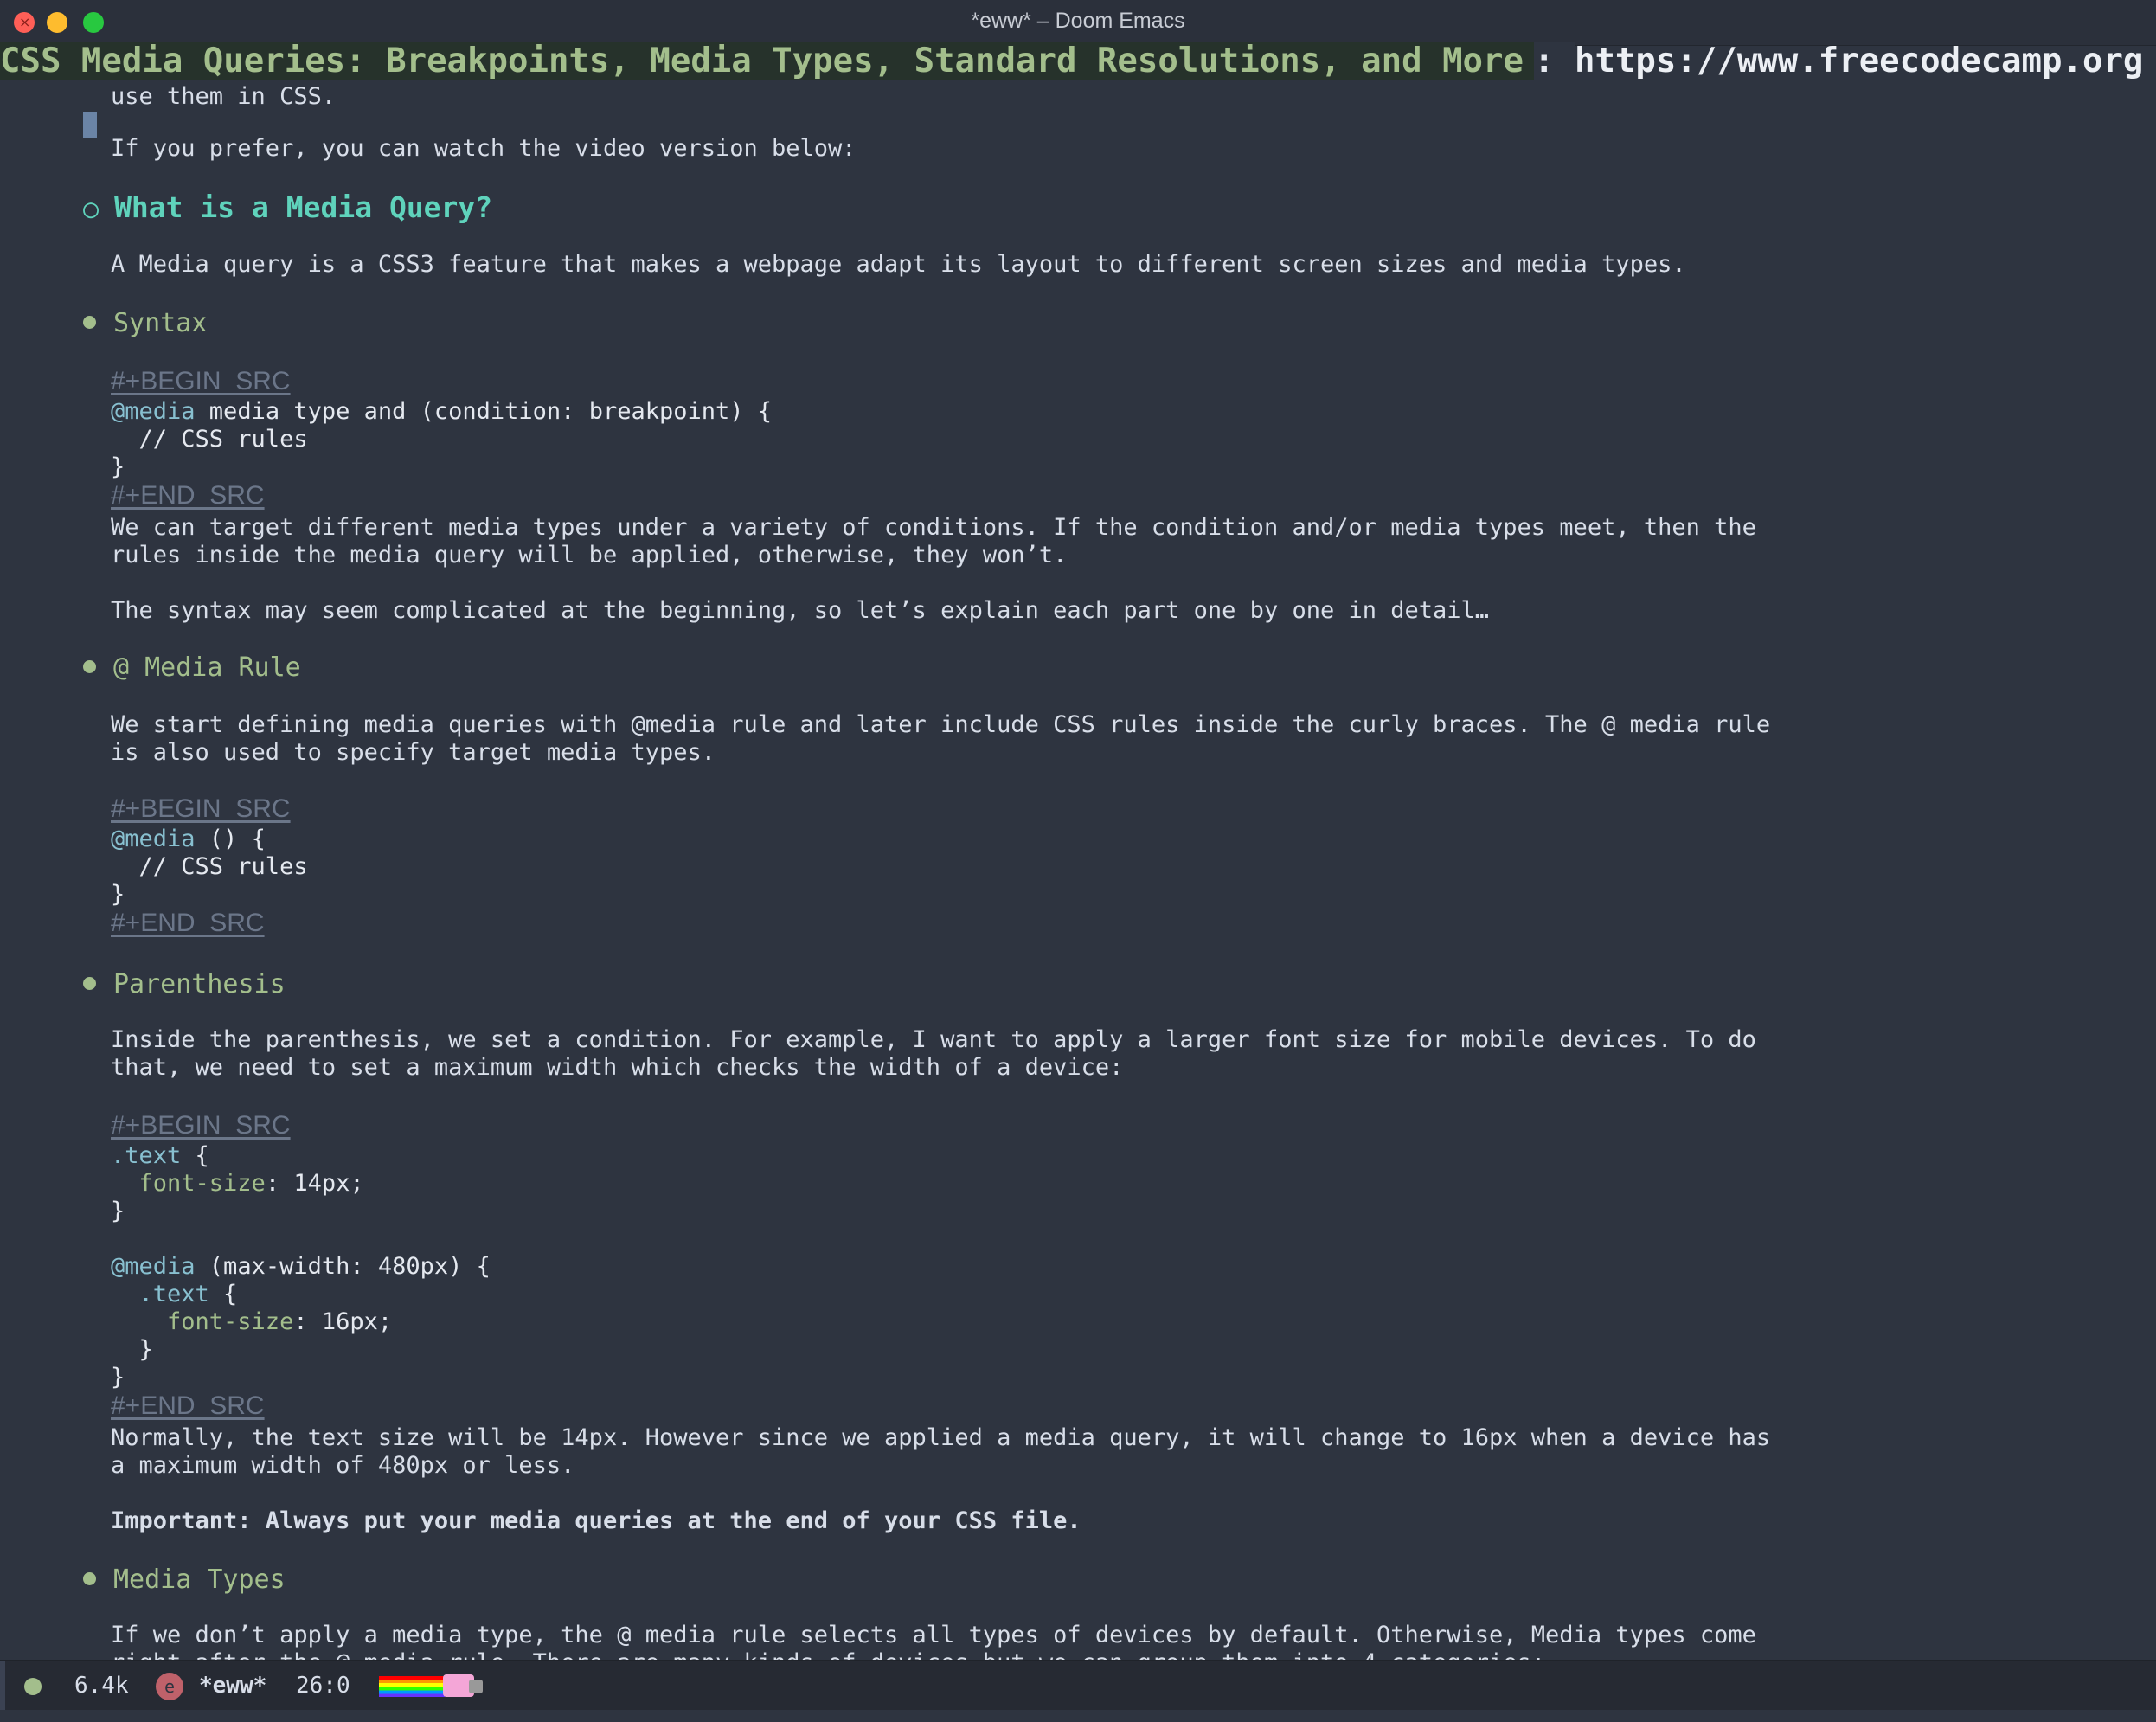  What do you see at coordinates (189, 839) in the screenshot?
I see `code-line: @media () {` at bounding box center [189, 839].